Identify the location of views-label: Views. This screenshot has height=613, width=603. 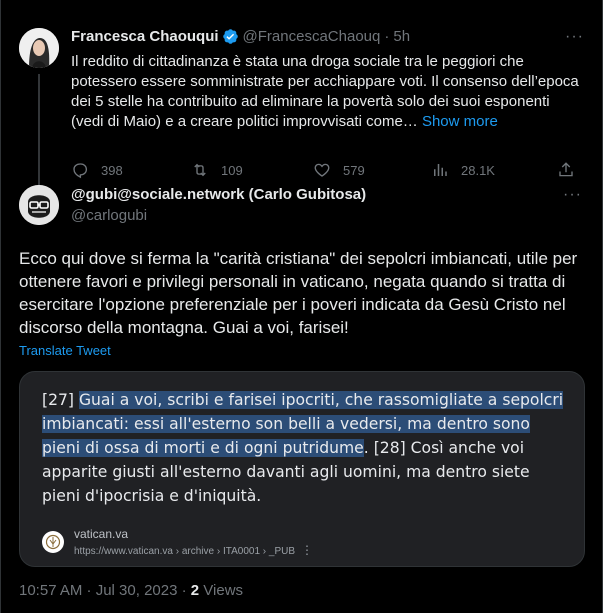
(221, 590).